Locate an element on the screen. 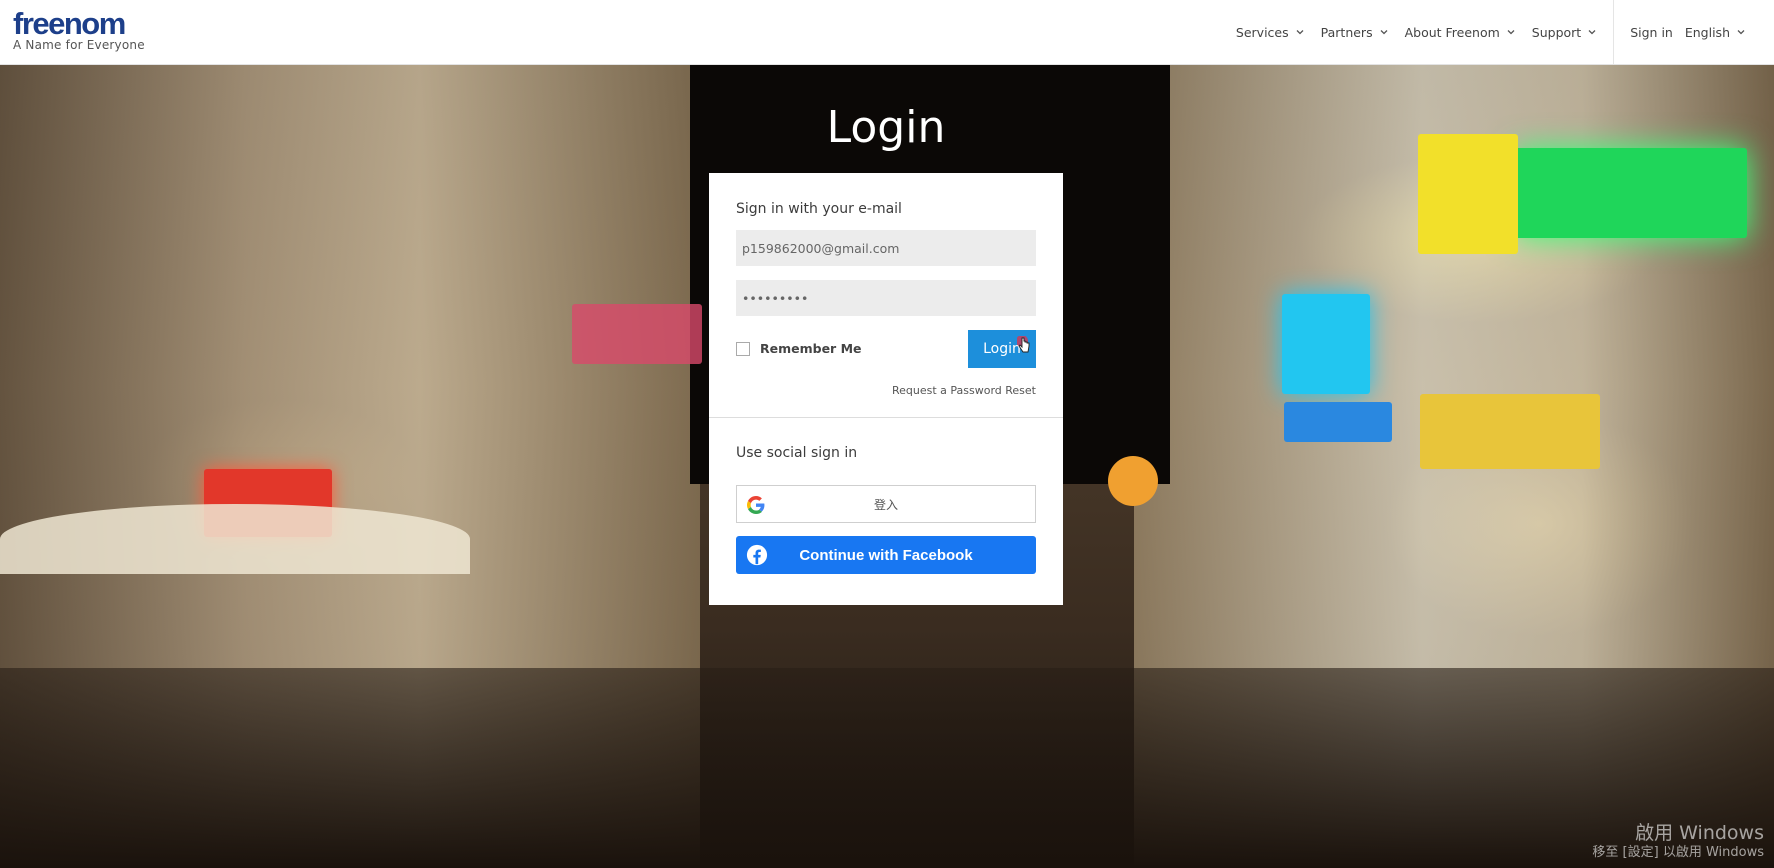 This screenshot has height=868, width=1774. erste-sign is located at coordinates (1338, 422).